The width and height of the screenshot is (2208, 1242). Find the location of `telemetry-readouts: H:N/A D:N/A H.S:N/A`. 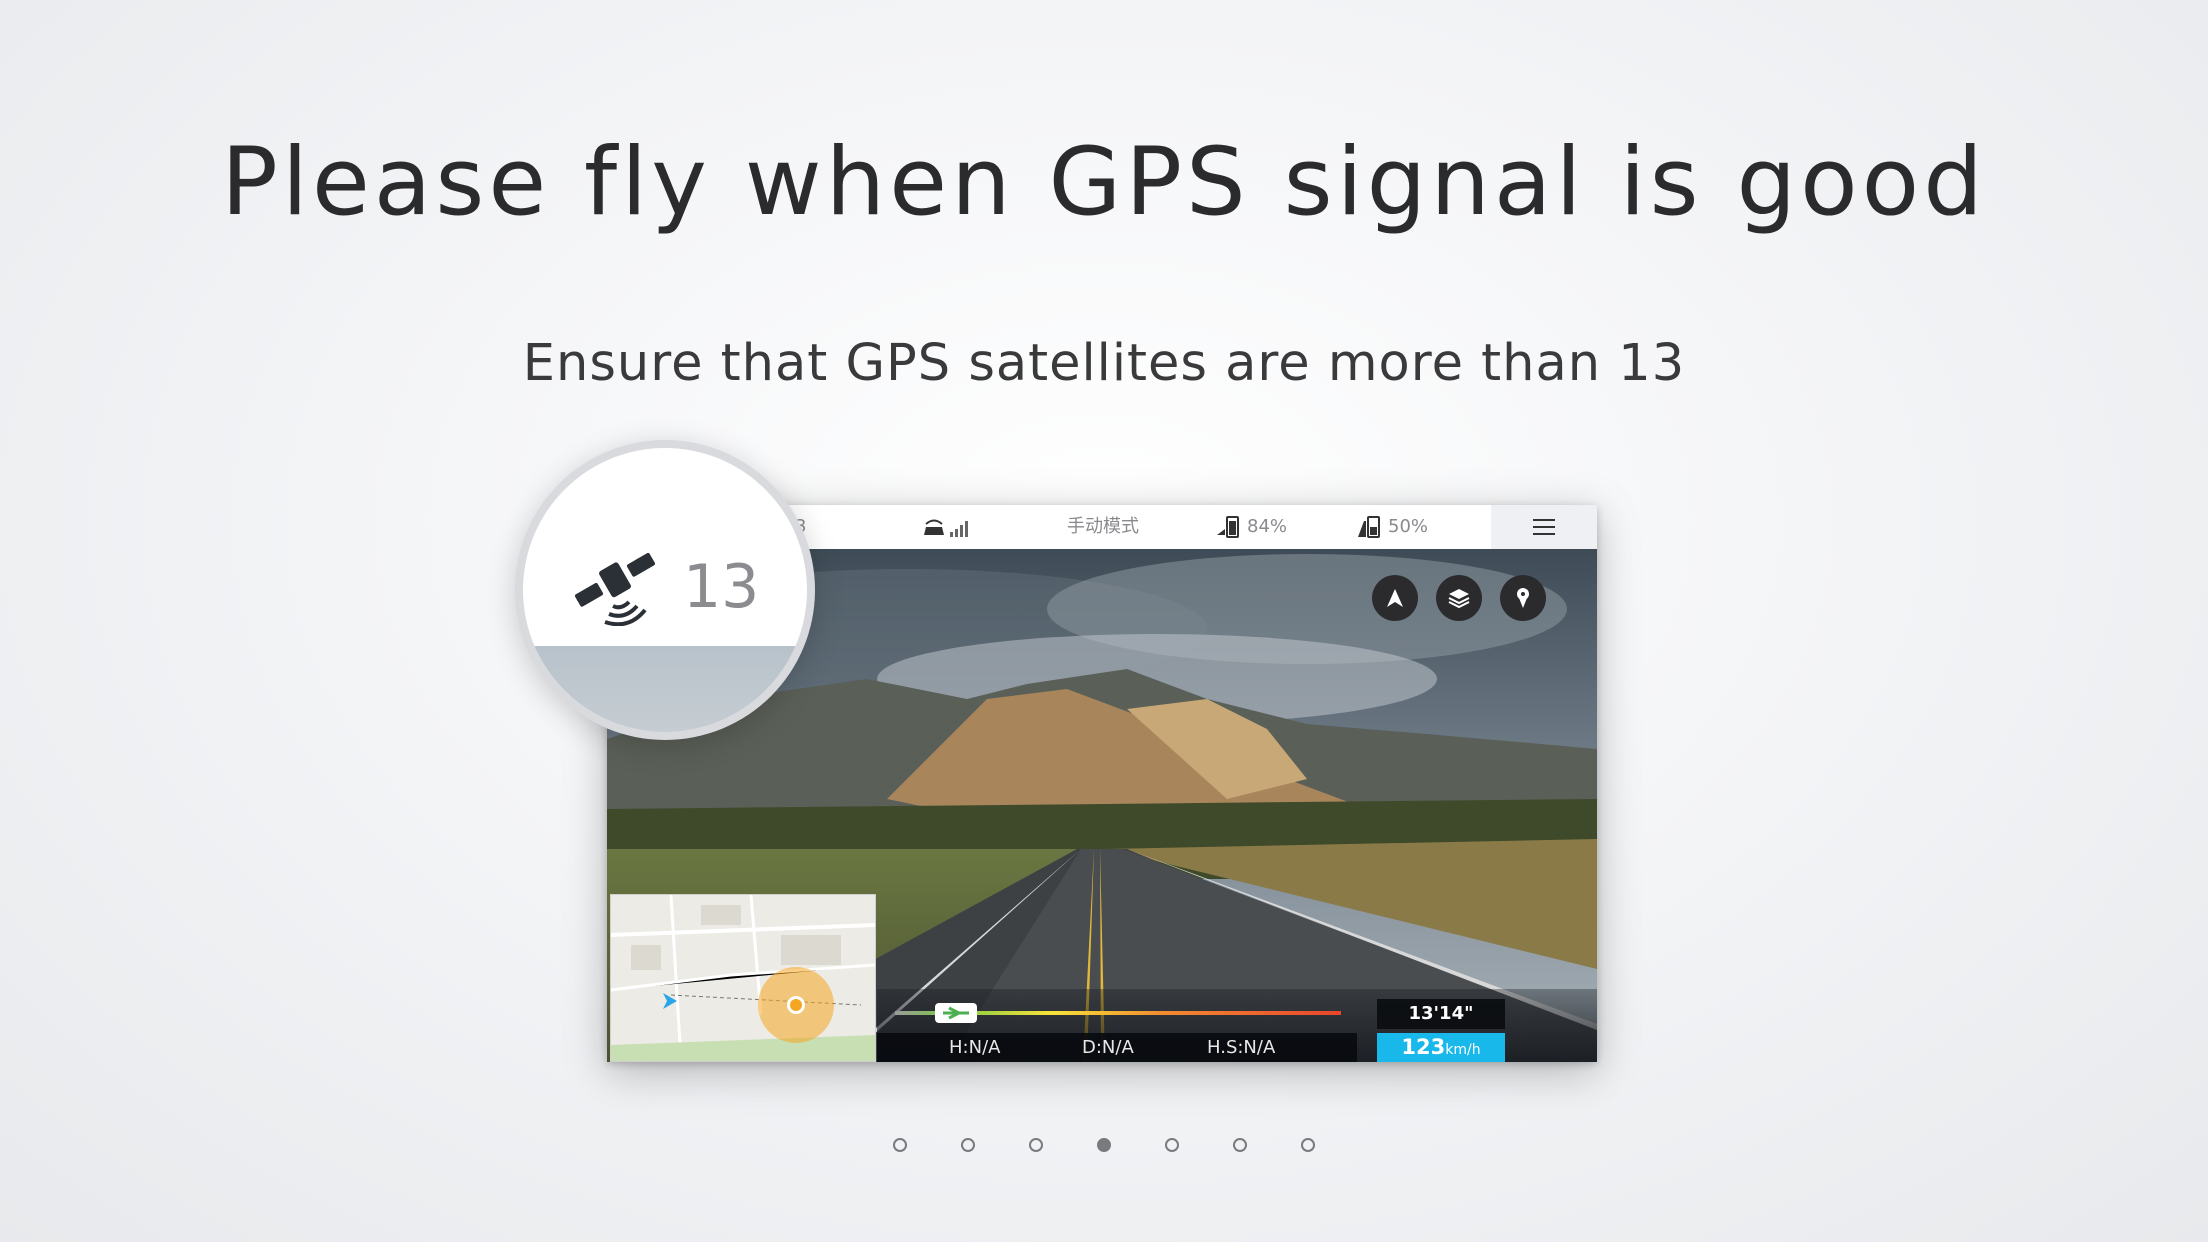

telemetry-readouts: H:N/A D:N/A H.S:N/A is located at coordinates (1117, 1047).